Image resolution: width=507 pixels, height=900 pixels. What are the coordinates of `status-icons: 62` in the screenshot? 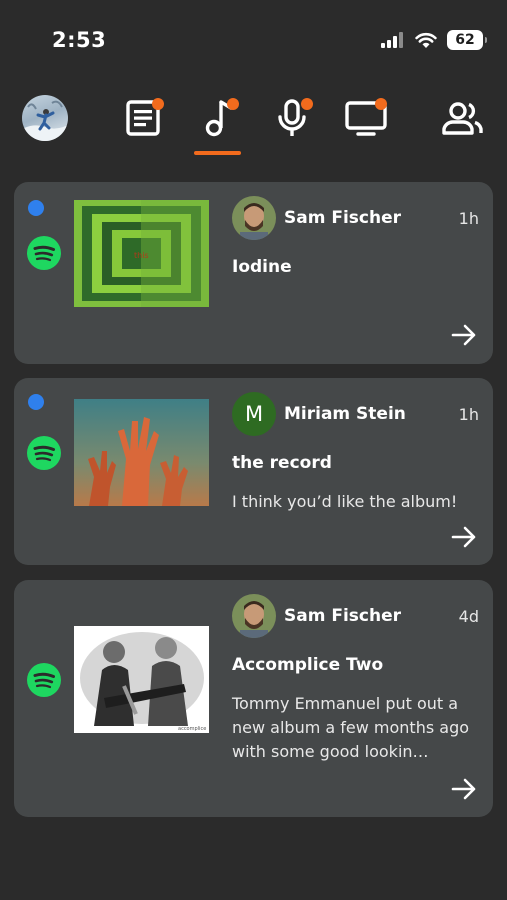 It's located at (434, 40).